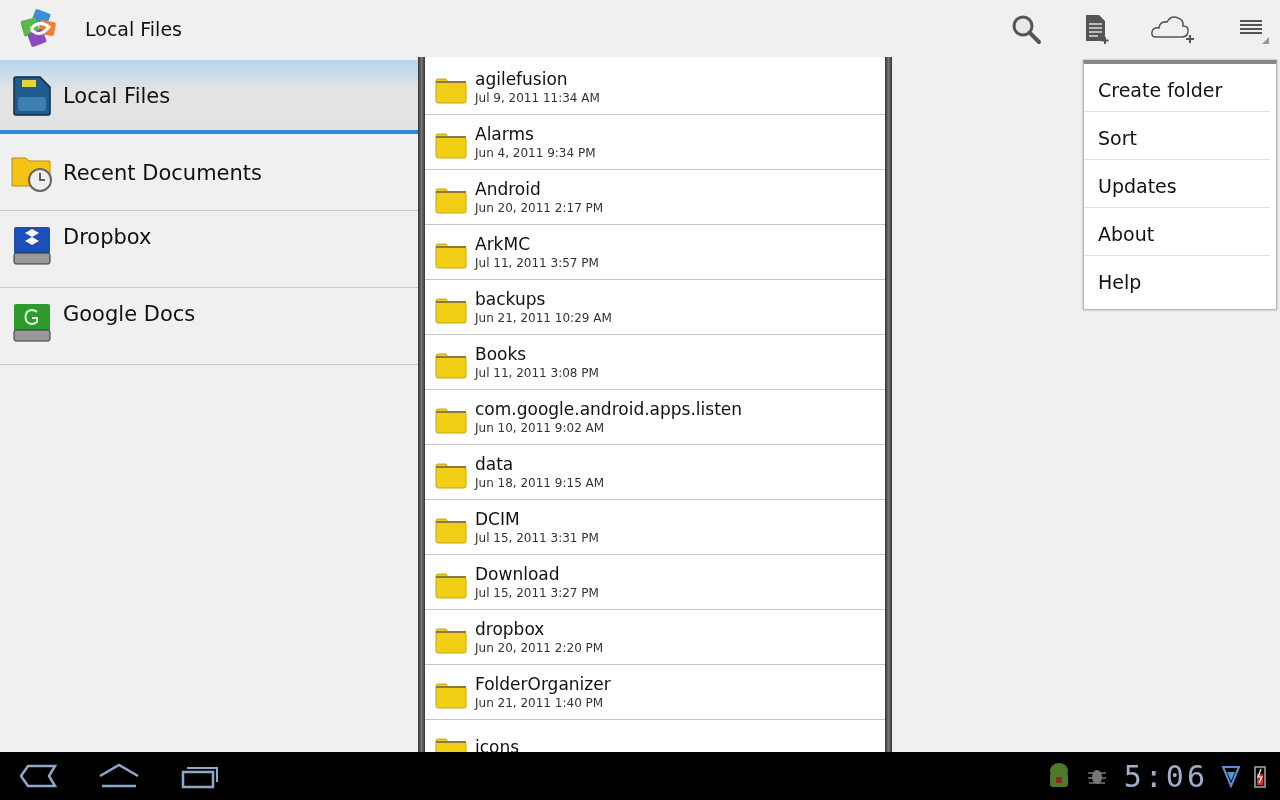 This screenshot has width=1280, height=800. Describe the element at coordinates (511, 299) in the screenshot. I see `folder-name: backups` at that location.